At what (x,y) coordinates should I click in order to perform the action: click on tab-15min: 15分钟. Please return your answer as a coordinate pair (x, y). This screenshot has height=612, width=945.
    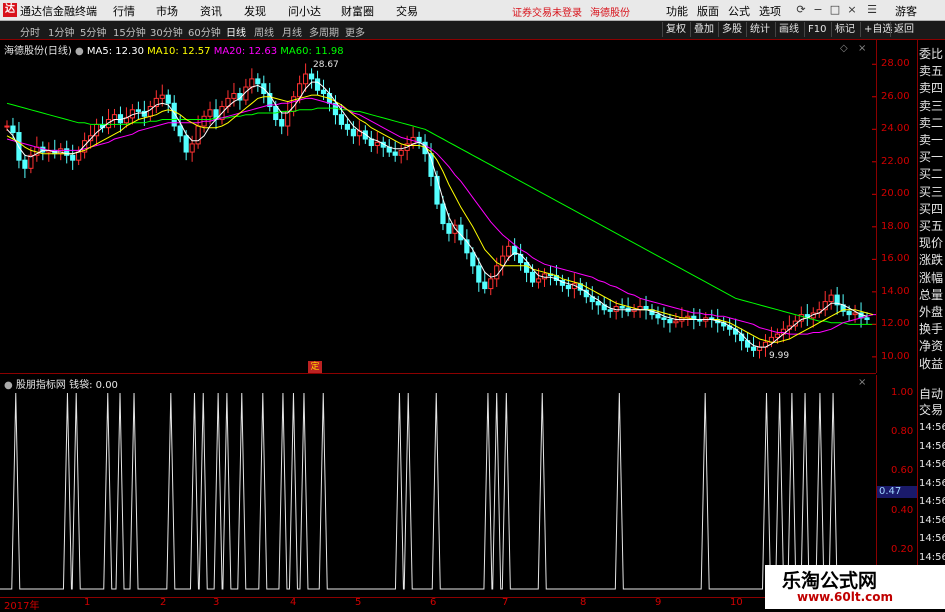
    Looking at the image, I should click on (129, 31).